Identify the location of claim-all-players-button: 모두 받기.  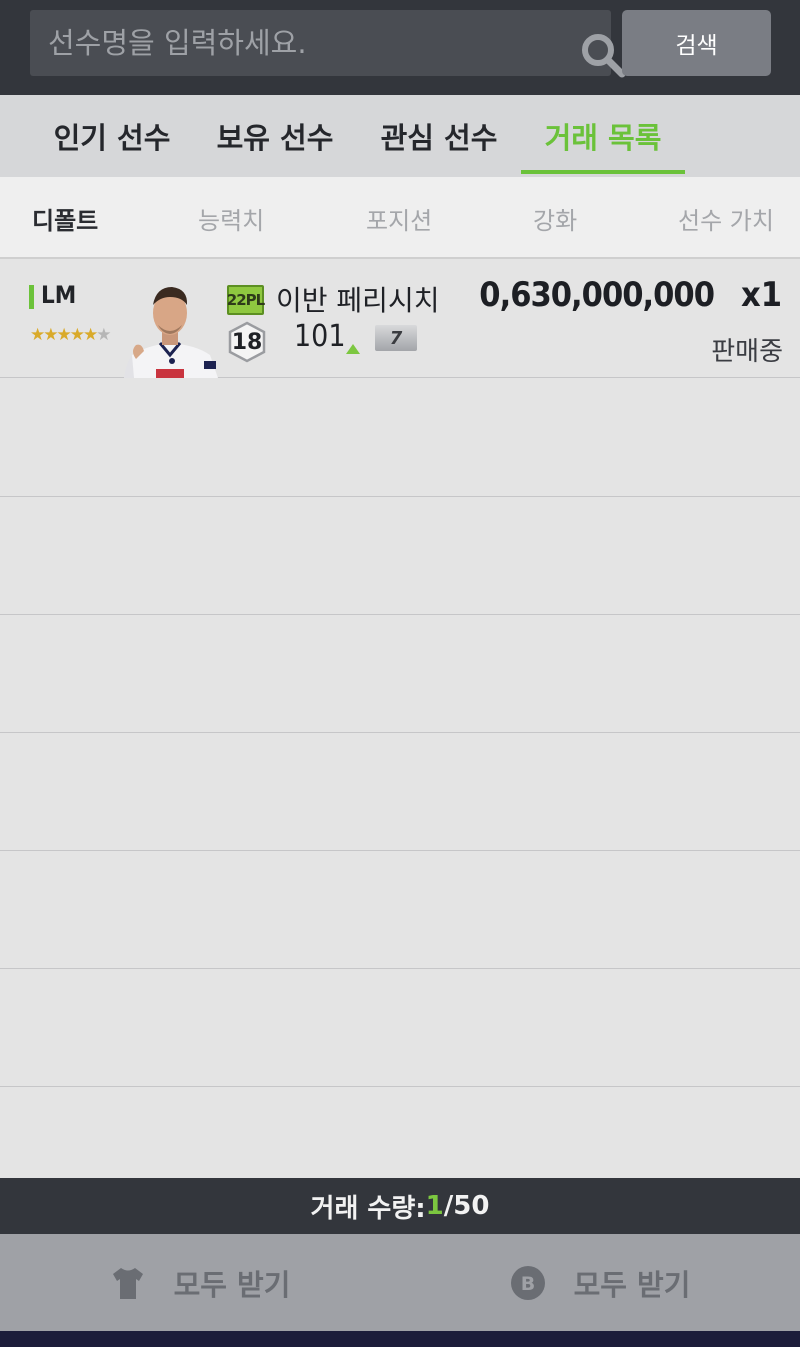
(200, 1282).